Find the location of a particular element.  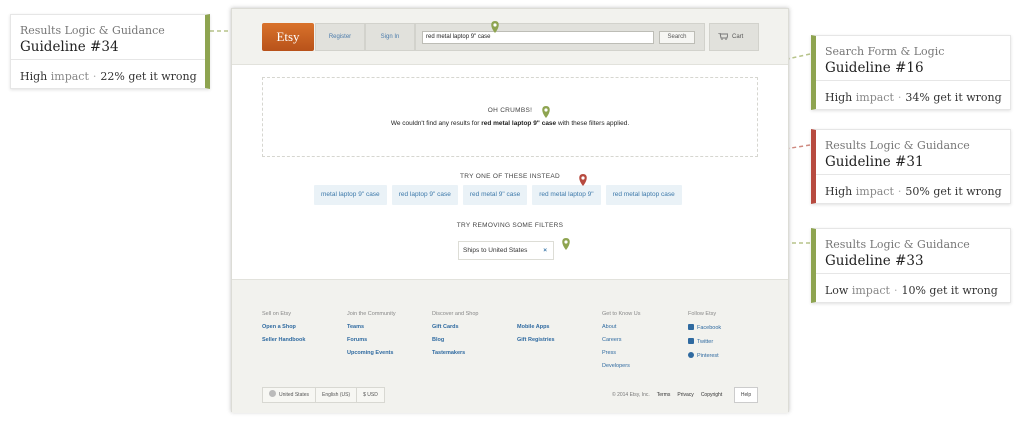

card-guideline: Guideline #16 is located at coordinates (874, 68).